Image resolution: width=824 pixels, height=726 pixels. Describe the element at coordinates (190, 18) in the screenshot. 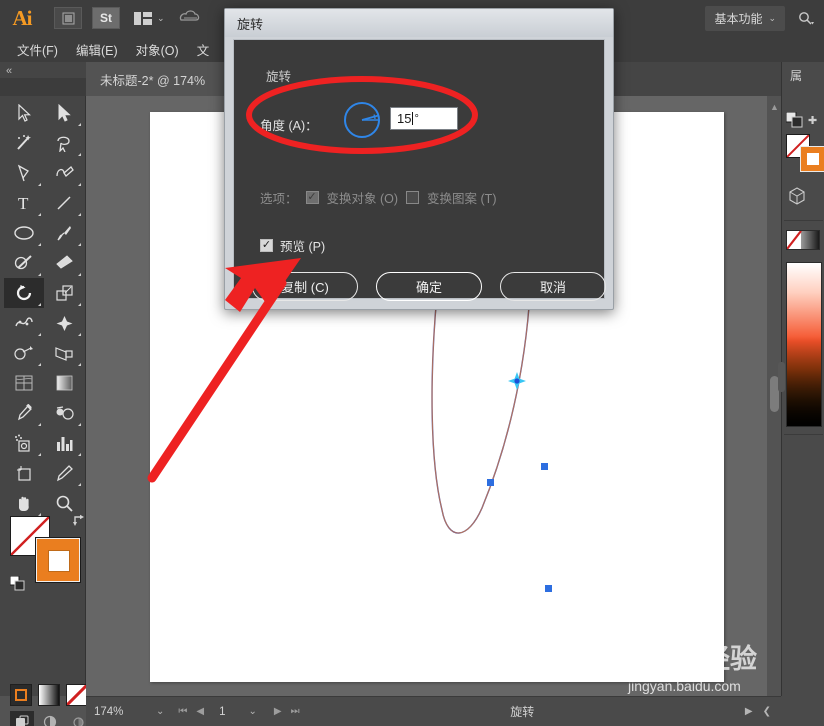

I see `cloud-libraries-icon` at that location.